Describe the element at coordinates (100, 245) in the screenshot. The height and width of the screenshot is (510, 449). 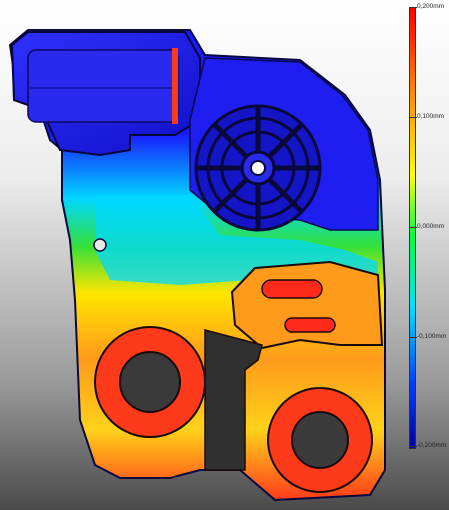
I see `mount-hole` at that location.